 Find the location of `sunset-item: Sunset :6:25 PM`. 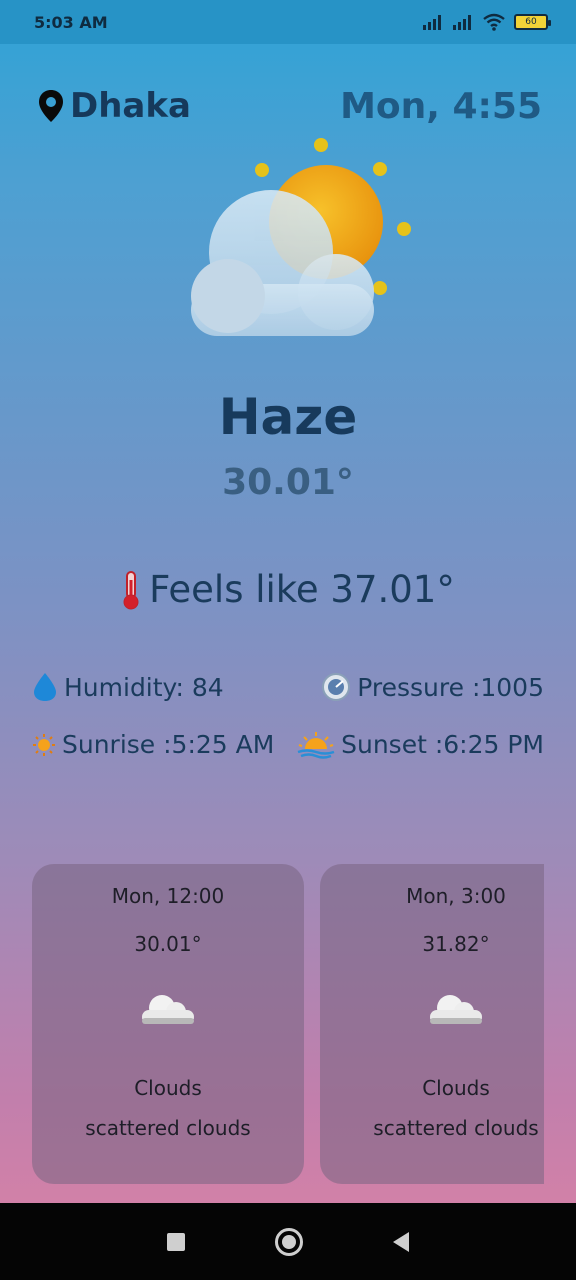

sunset-item: Sunset :6:25 PM is located at coordinates (420, 744).